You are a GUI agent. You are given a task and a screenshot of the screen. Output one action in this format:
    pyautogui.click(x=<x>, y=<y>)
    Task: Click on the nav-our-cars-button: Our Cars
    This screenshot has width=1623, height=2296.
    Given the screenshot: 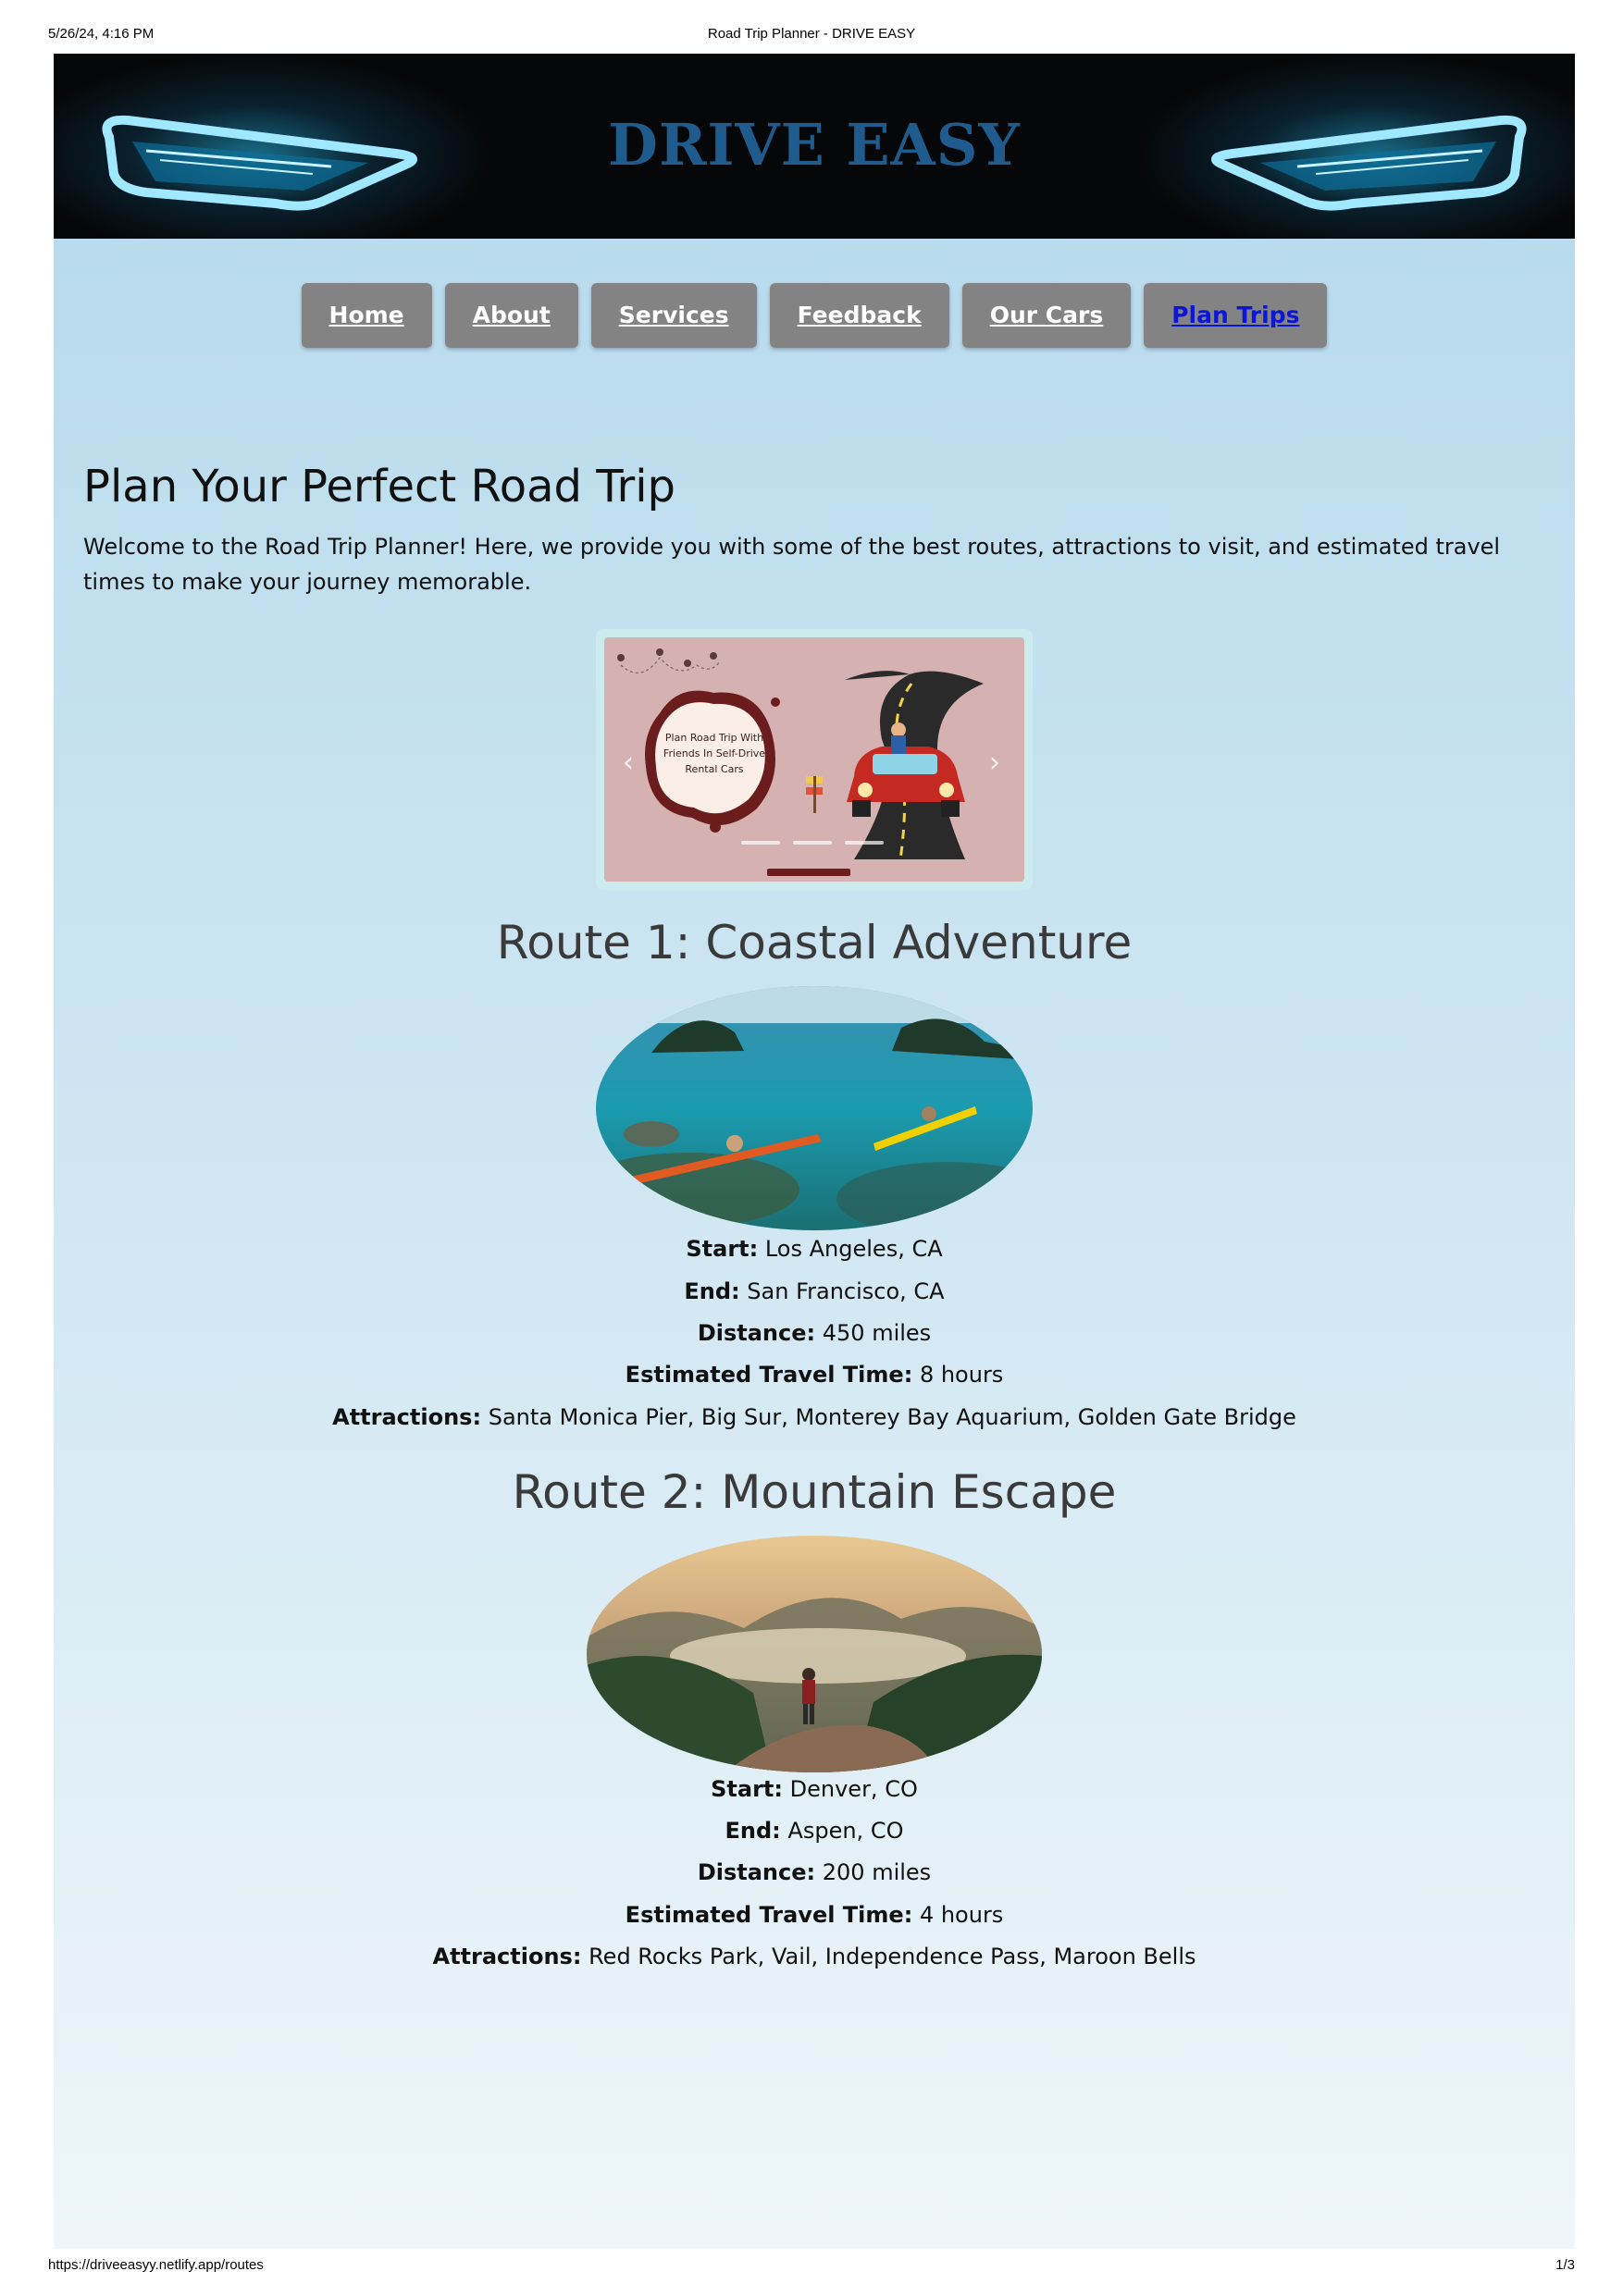 What is the action you would take?
    pyautogui.click(x=1046, y=315)
    